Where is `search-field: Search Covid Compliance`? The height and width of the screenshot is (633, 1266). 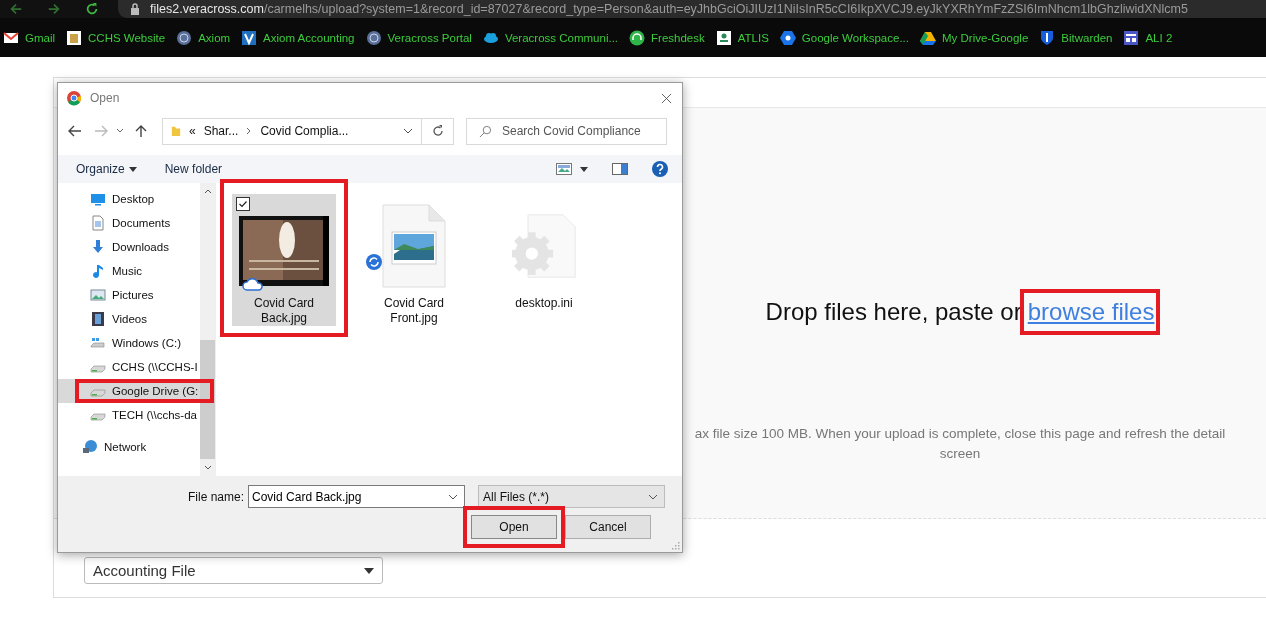
search-field: Search Covid Compliance is located at coordinates (566, 131).